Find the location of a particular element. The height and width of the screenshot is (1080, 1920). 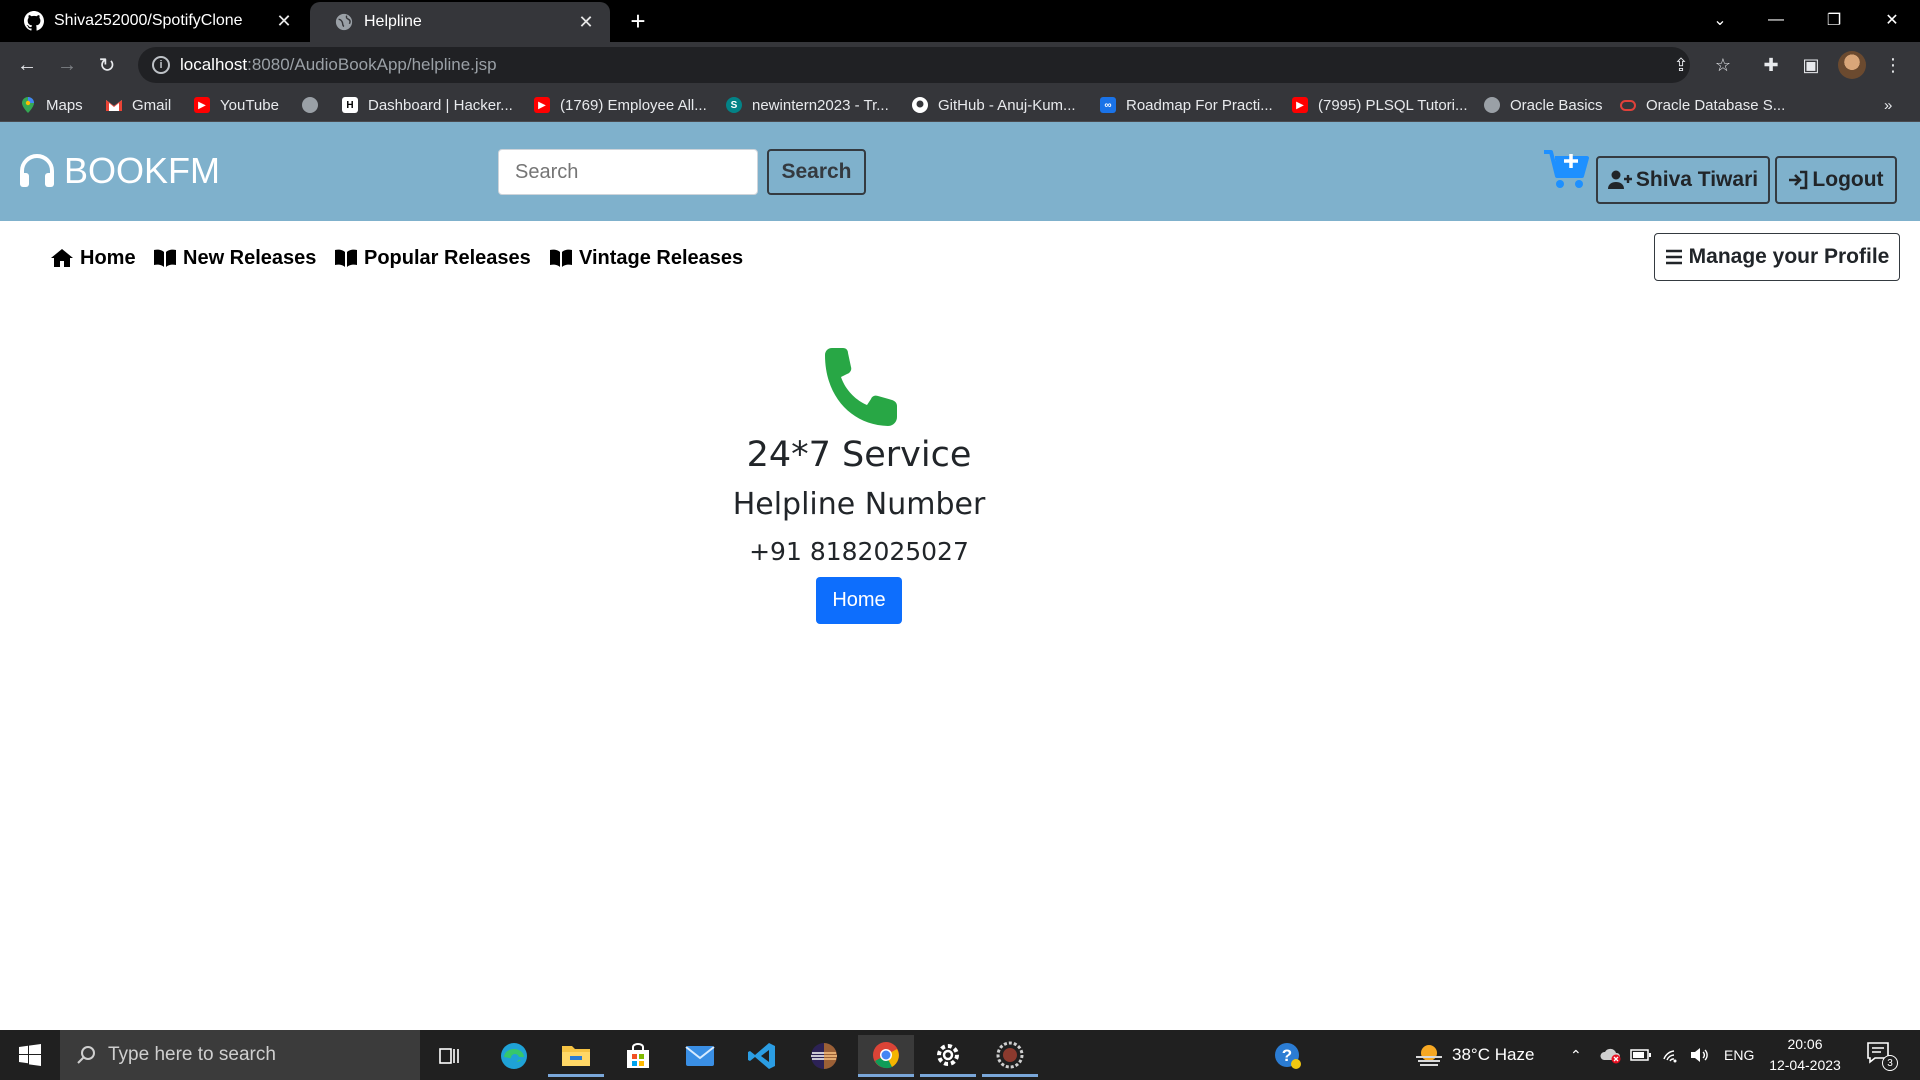

side-panel-icon: ▣ is located at coordinates (1811, 65).